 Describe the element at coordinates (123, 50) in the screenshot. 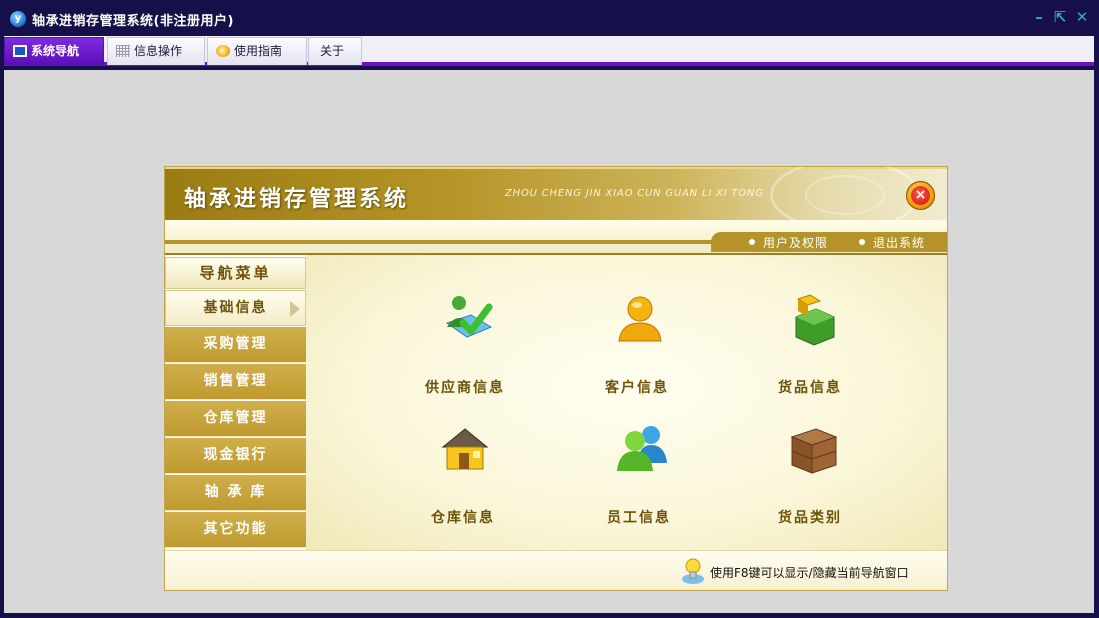

I see `grid-icon` at that location.